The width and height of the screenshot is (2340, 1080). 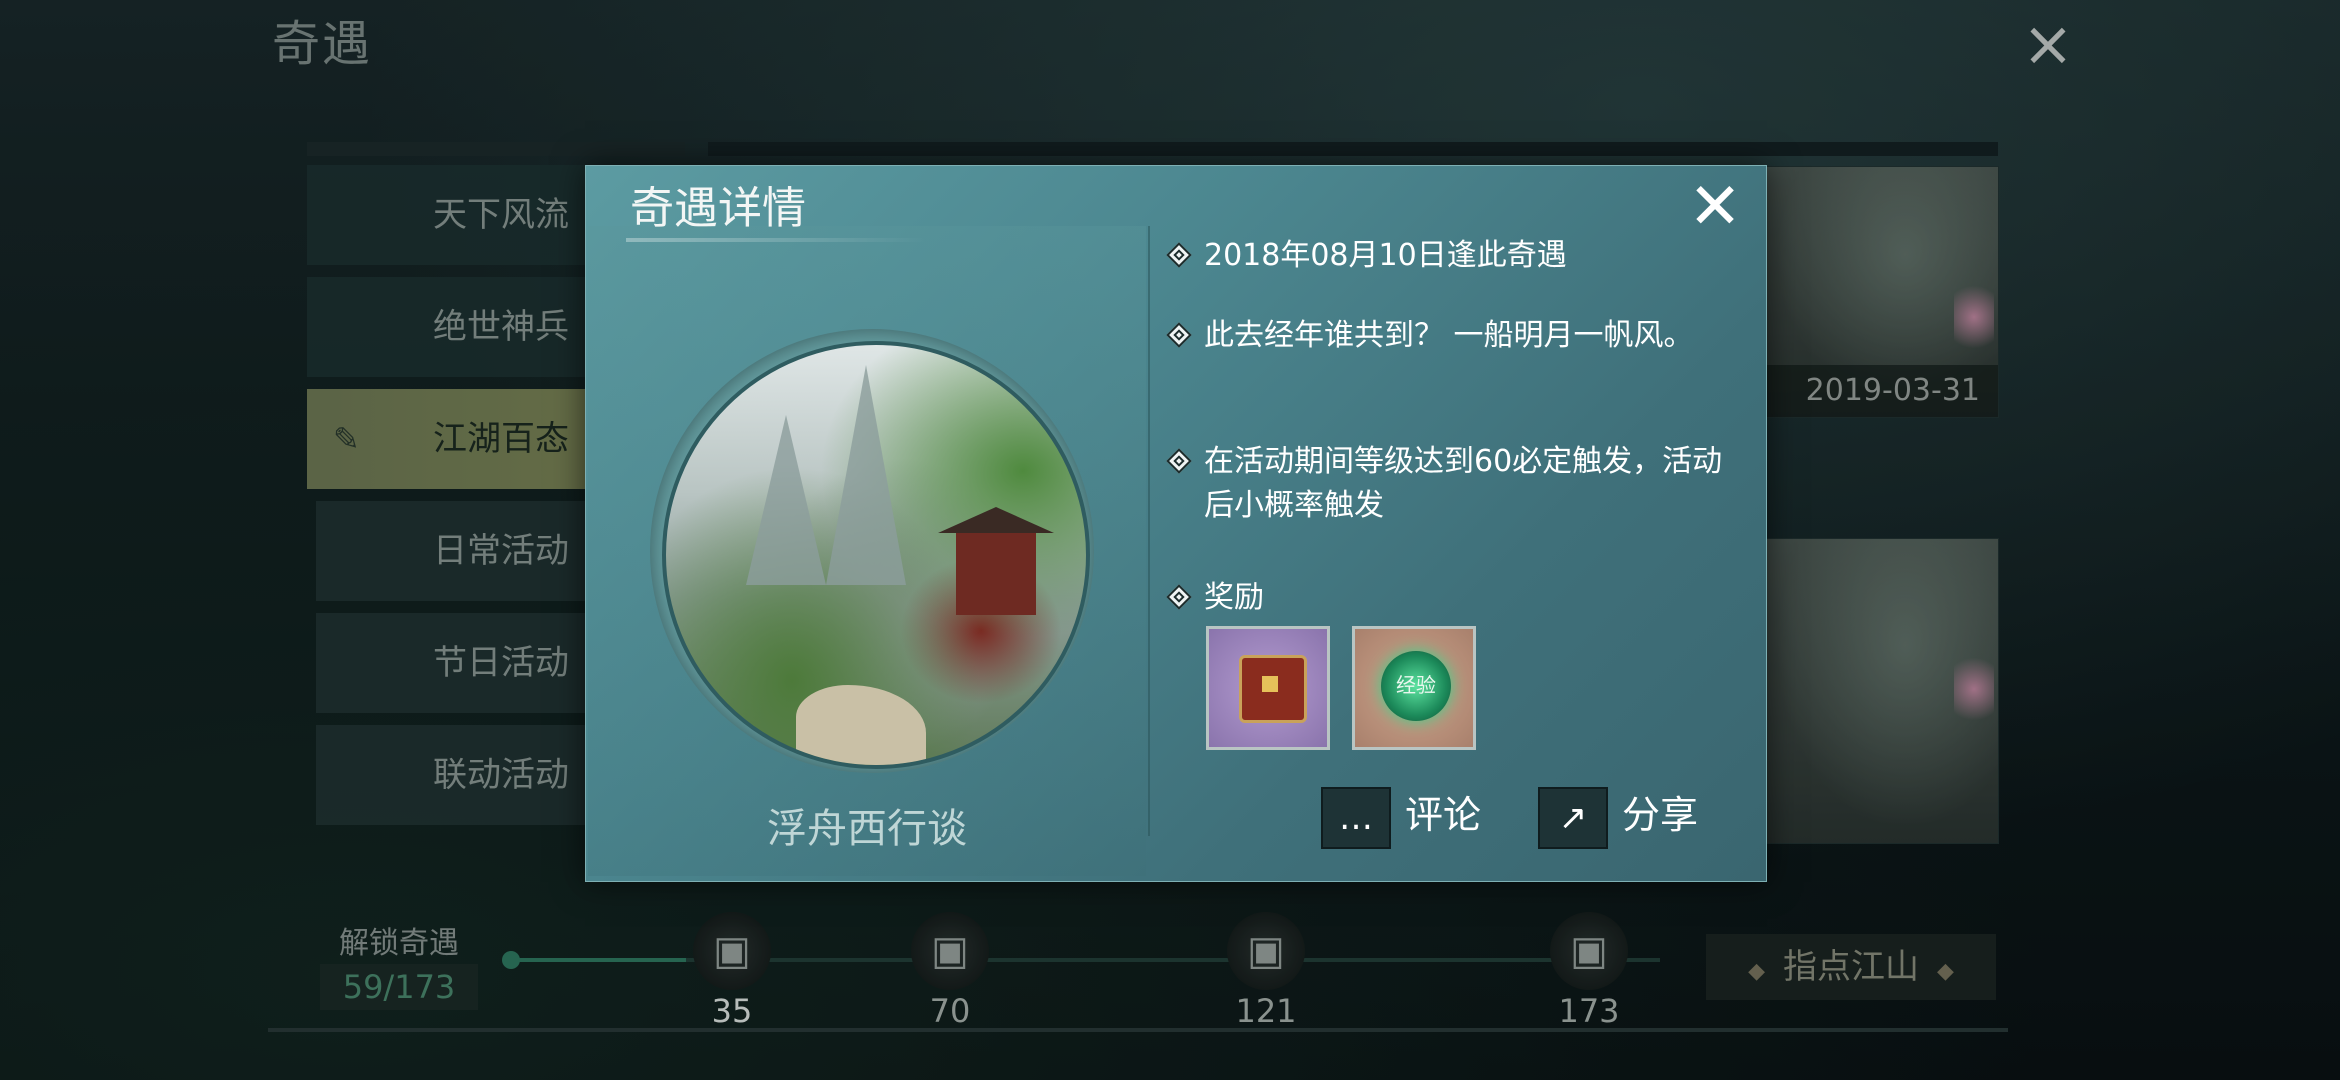 What do you see at coordinates (1660, 815) in the screenshot?
I see `share-label: 分享` at bounding box center [1660, 815].